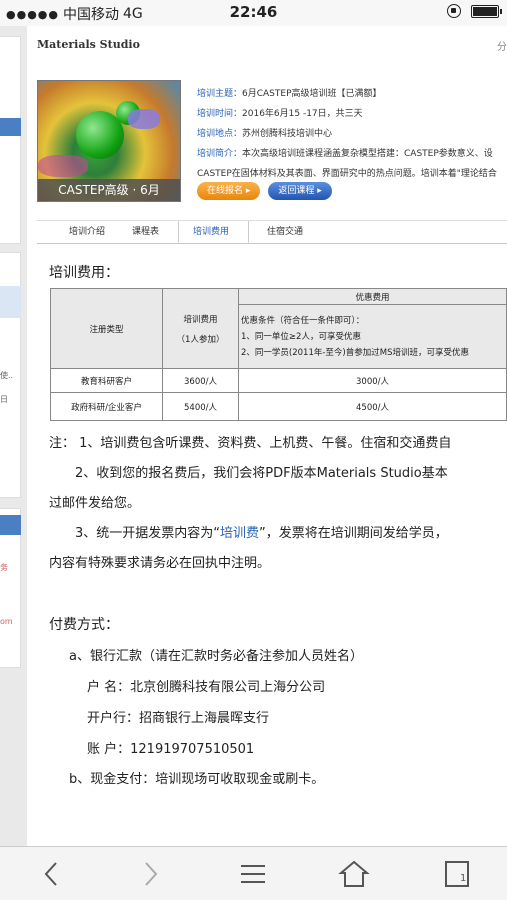 This screenshot has height=900, width=507. Describe the element at coordinates (229, 191) in the screenshot. I see `apply-online-button: 在线报名 ▸` at that location.